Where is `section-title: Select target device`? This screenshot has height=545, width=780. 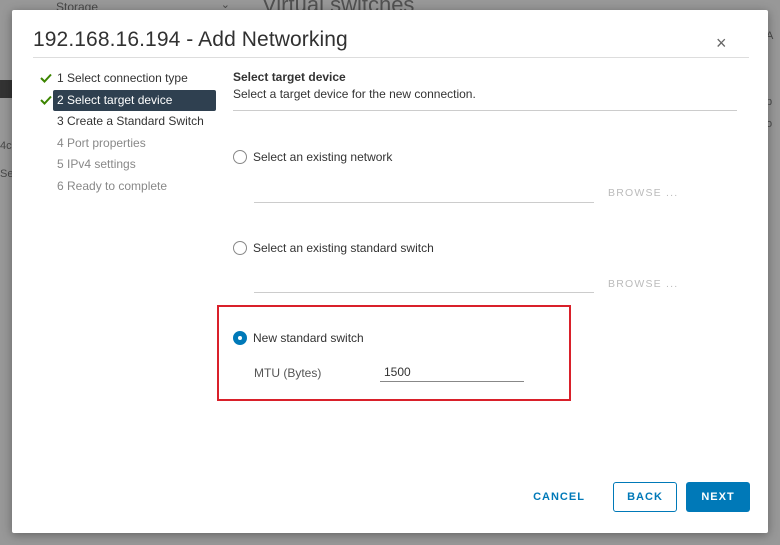 section-title: Select target device is located at coordinates (289, 77).